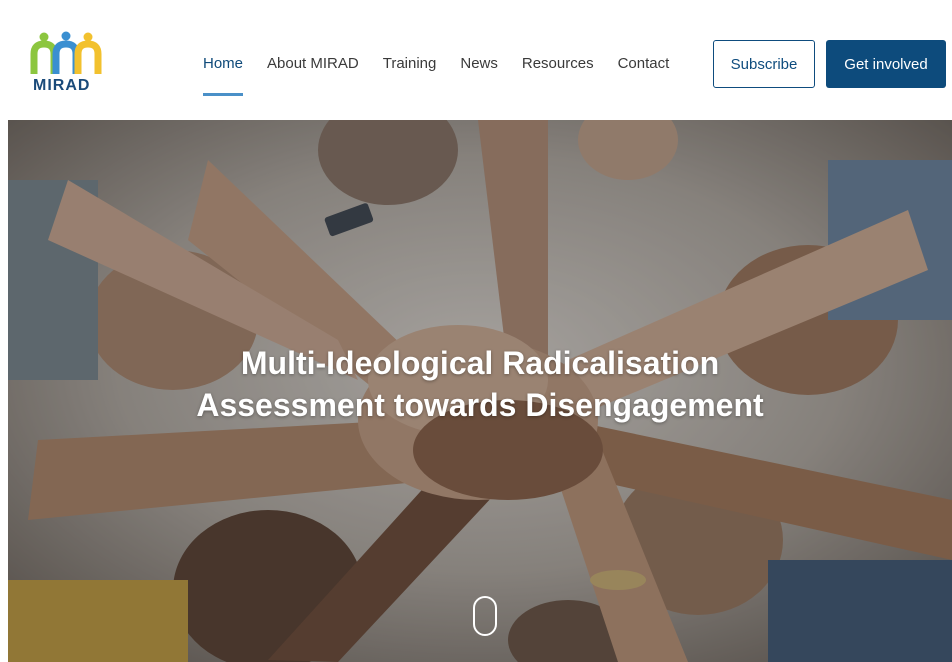  Describe the element at coordinates (223, 94) in the screenshot. I see `active-nav-underline` at that location.